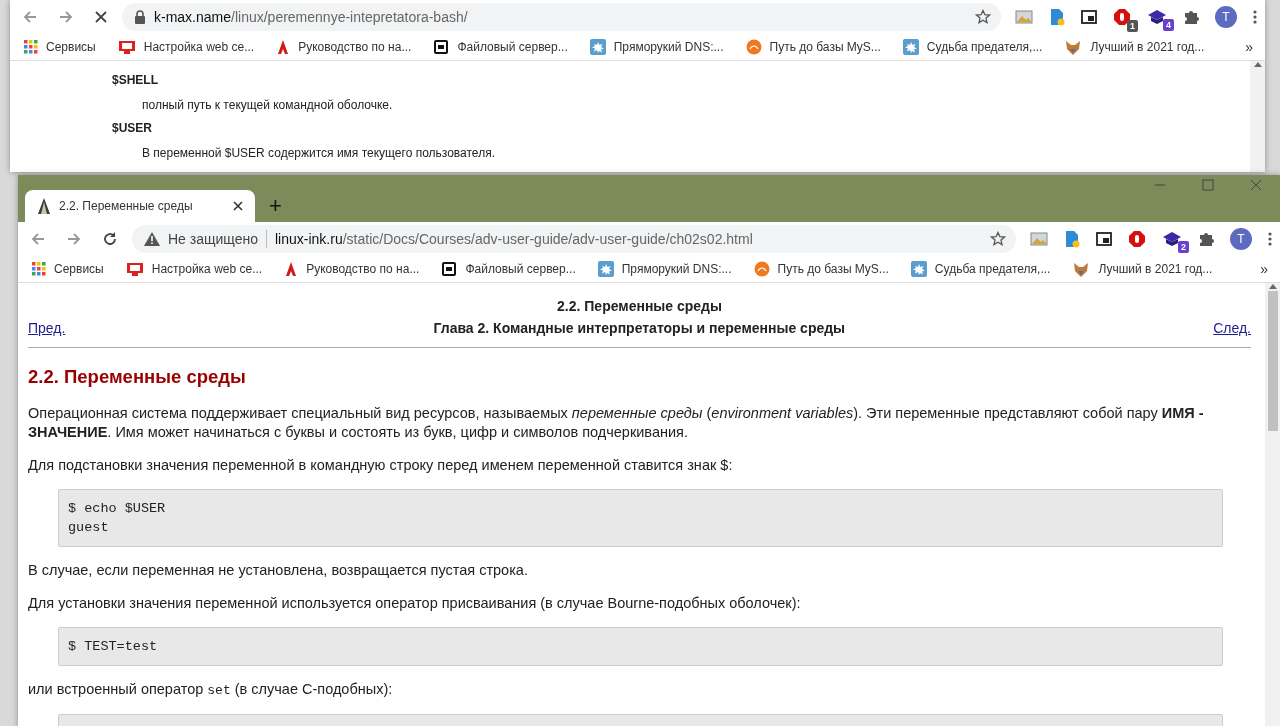 The image size is (1280, 726). I want to click on reload-icon, so click(110, 239).